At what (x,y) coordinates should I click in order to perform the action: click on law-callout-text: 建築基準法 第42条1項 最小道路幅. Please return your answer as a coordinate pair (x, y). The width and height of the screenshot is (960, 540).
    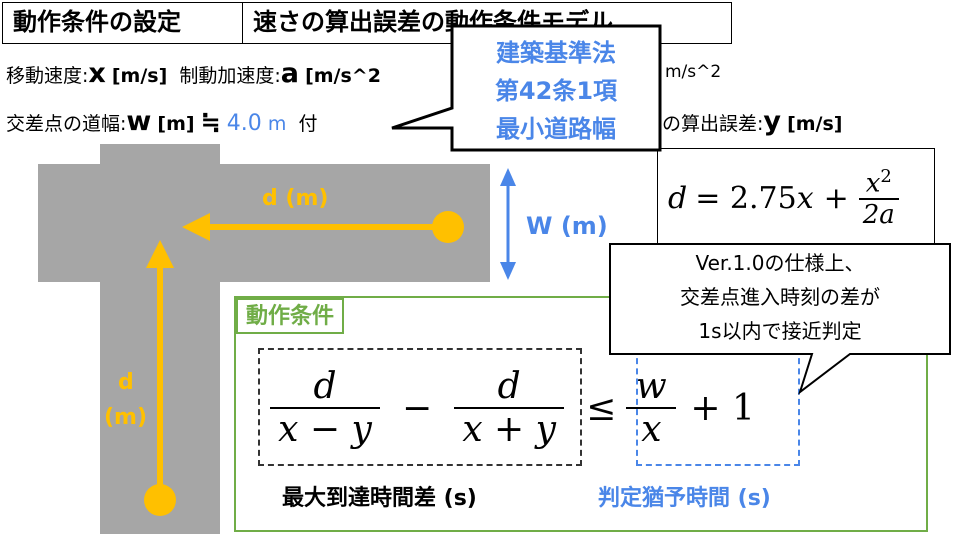
    Looking at the image, I should click on (556, 91).